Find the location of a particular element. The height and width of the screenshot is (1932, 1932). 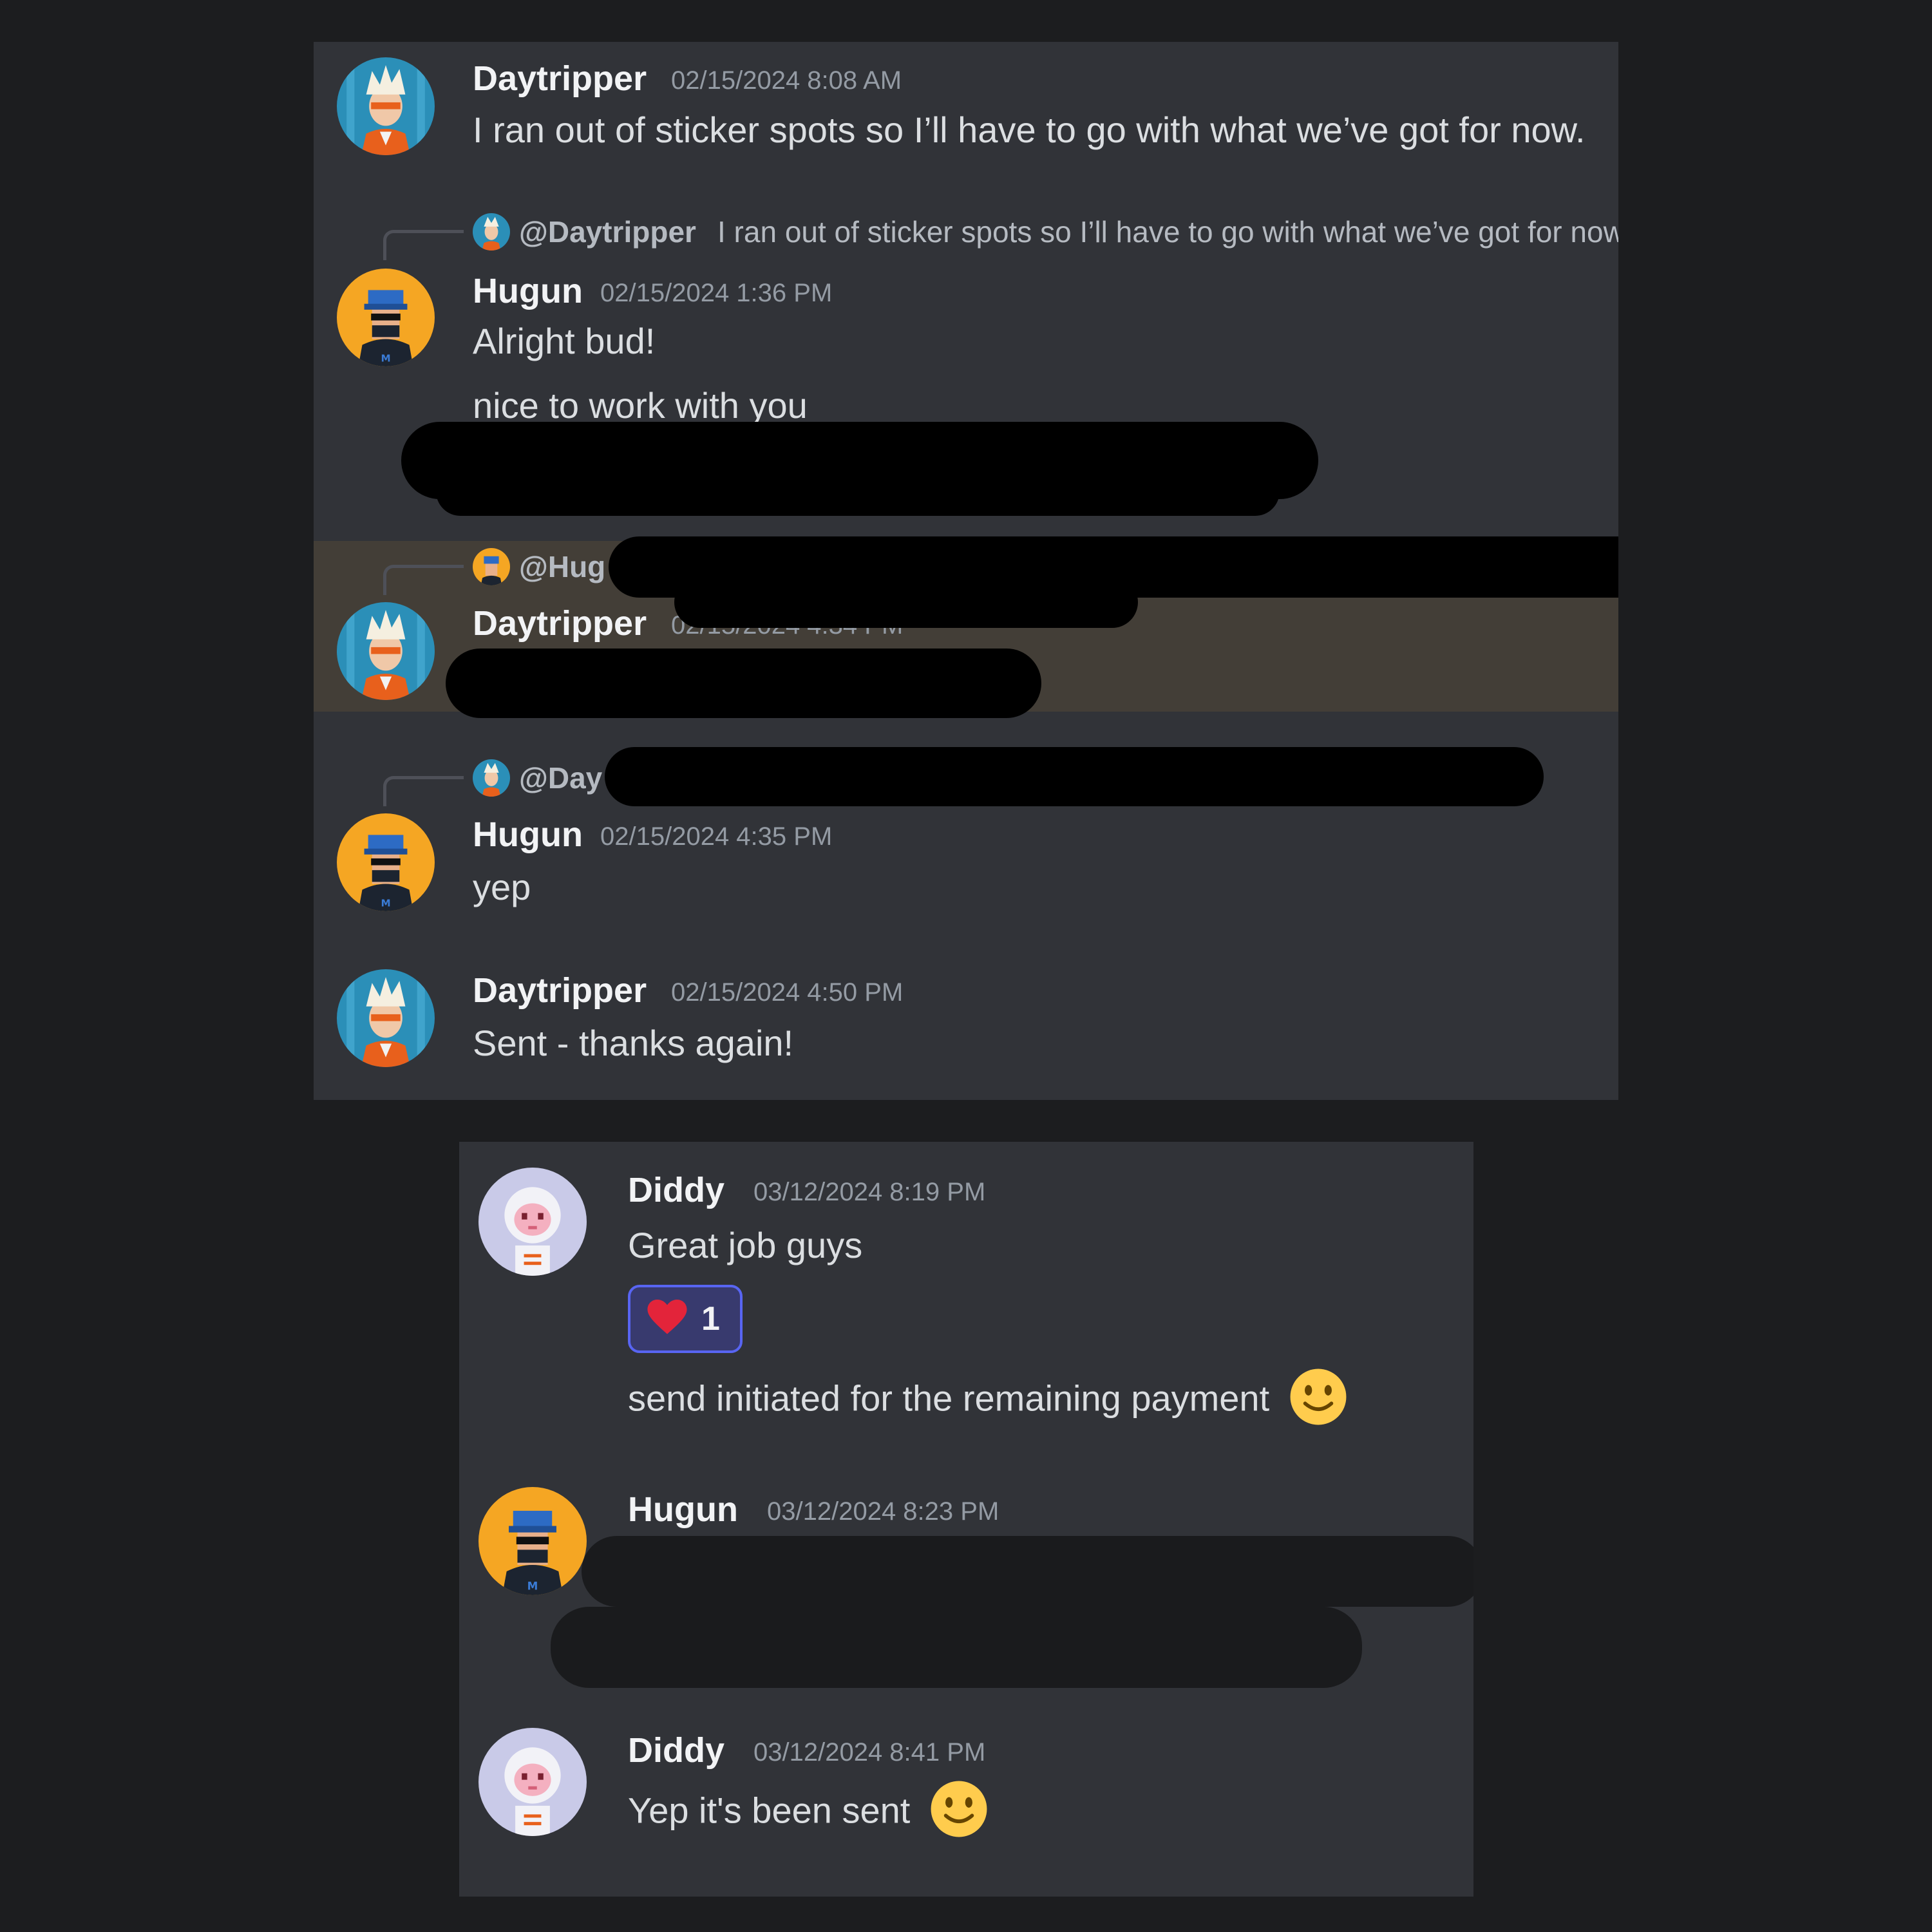

reaction-count: 1 is located at coordinates (711, 1319).